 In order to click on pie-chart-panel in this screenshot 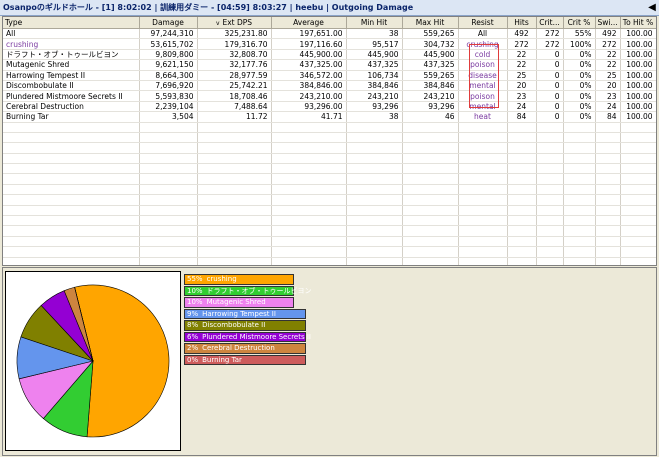, I will do `click(93, 361)`.